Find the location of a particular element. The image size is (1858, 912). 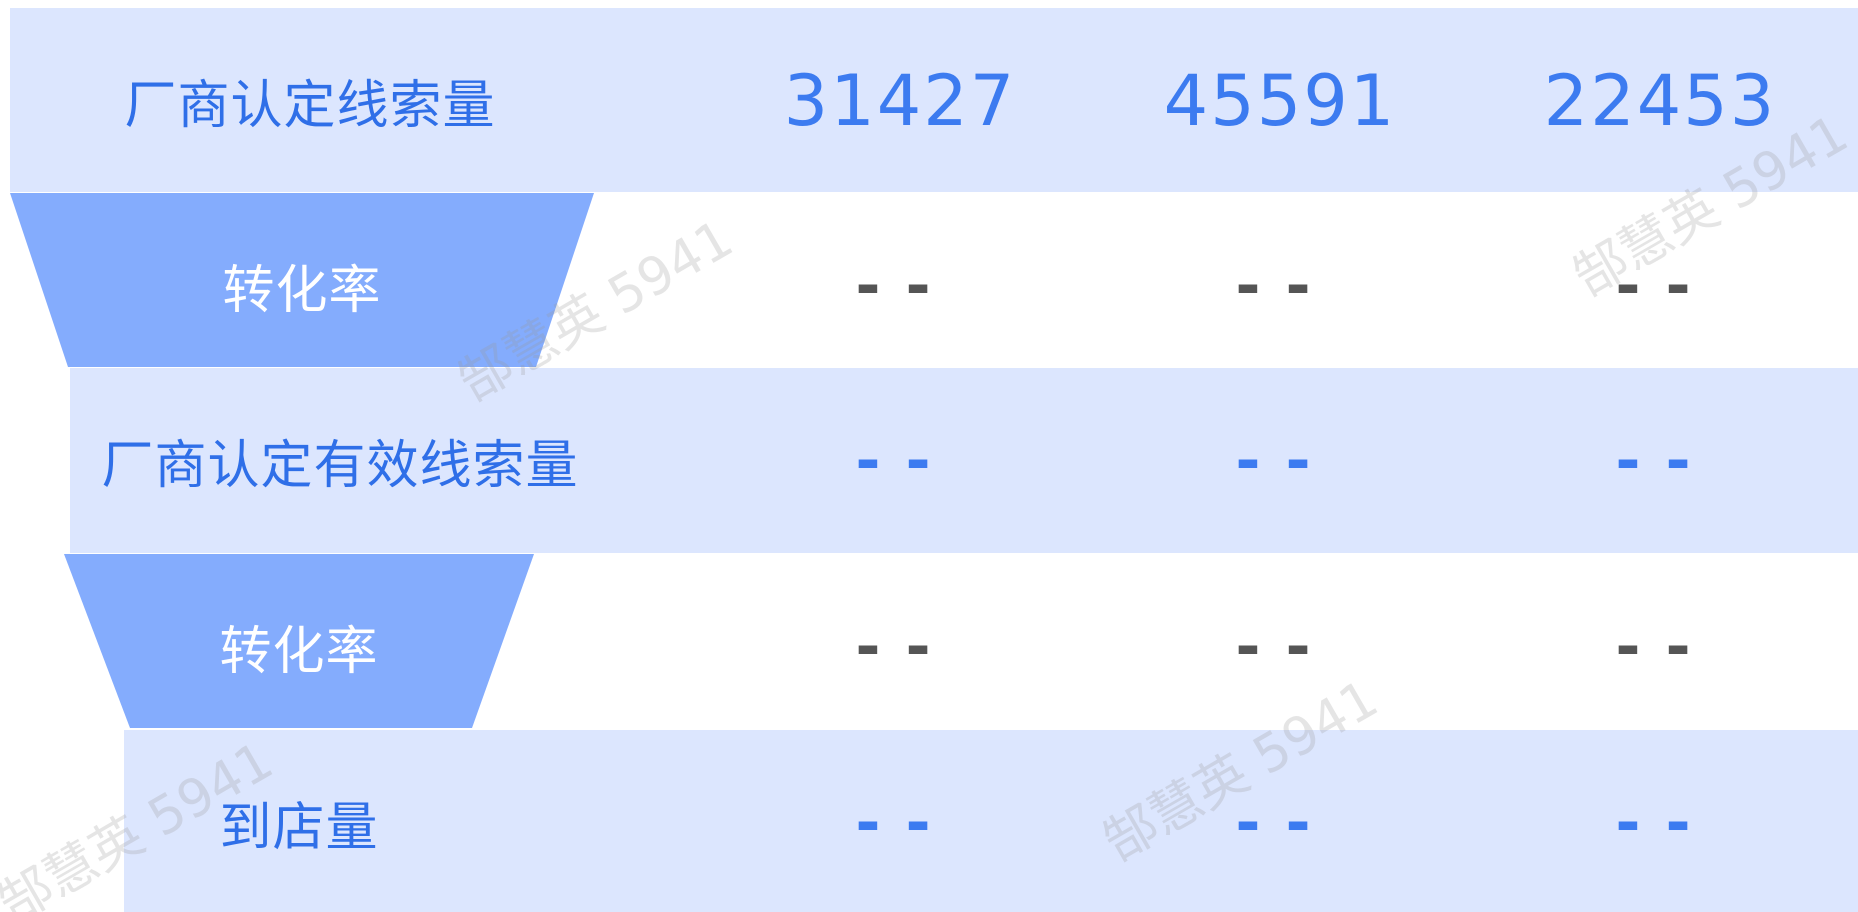

value-cell: 45591 is located at coordinates (1280, 100).